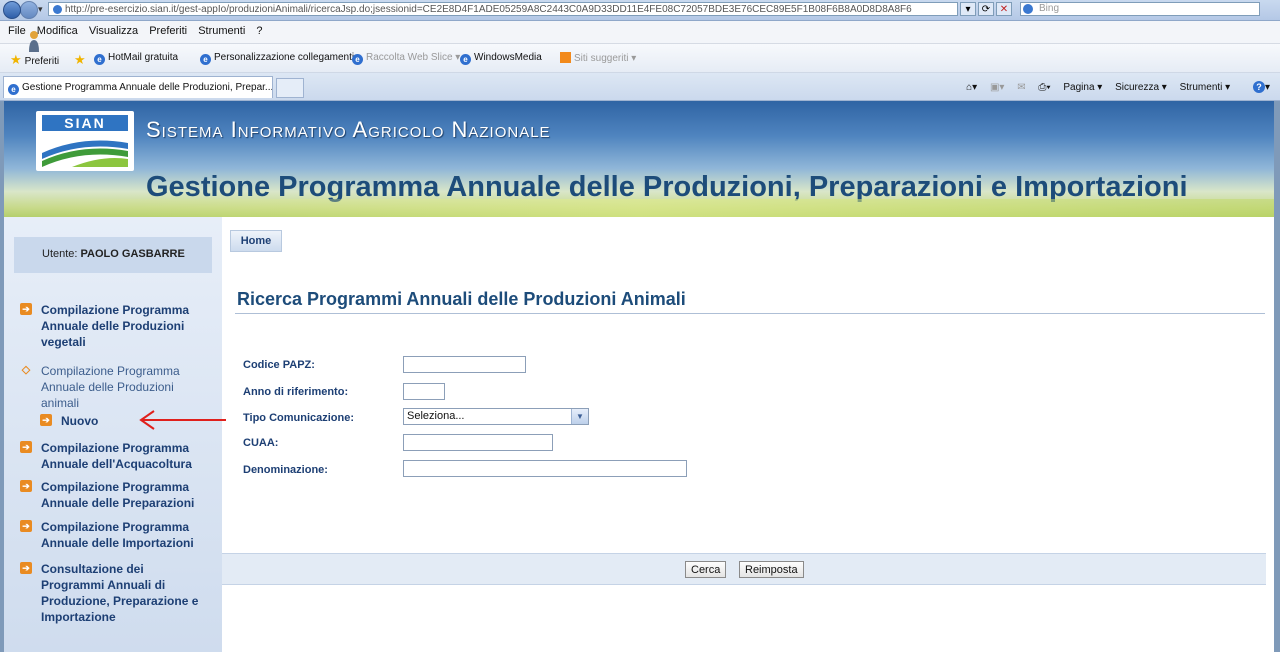 This screenshot has width=1280, height=652. What do you see at coordinates (284, 57) in the screenshot?
I see `fav-personalizzazione-label: Personalizzazione collegamenti` at bounding box center [284, 57].